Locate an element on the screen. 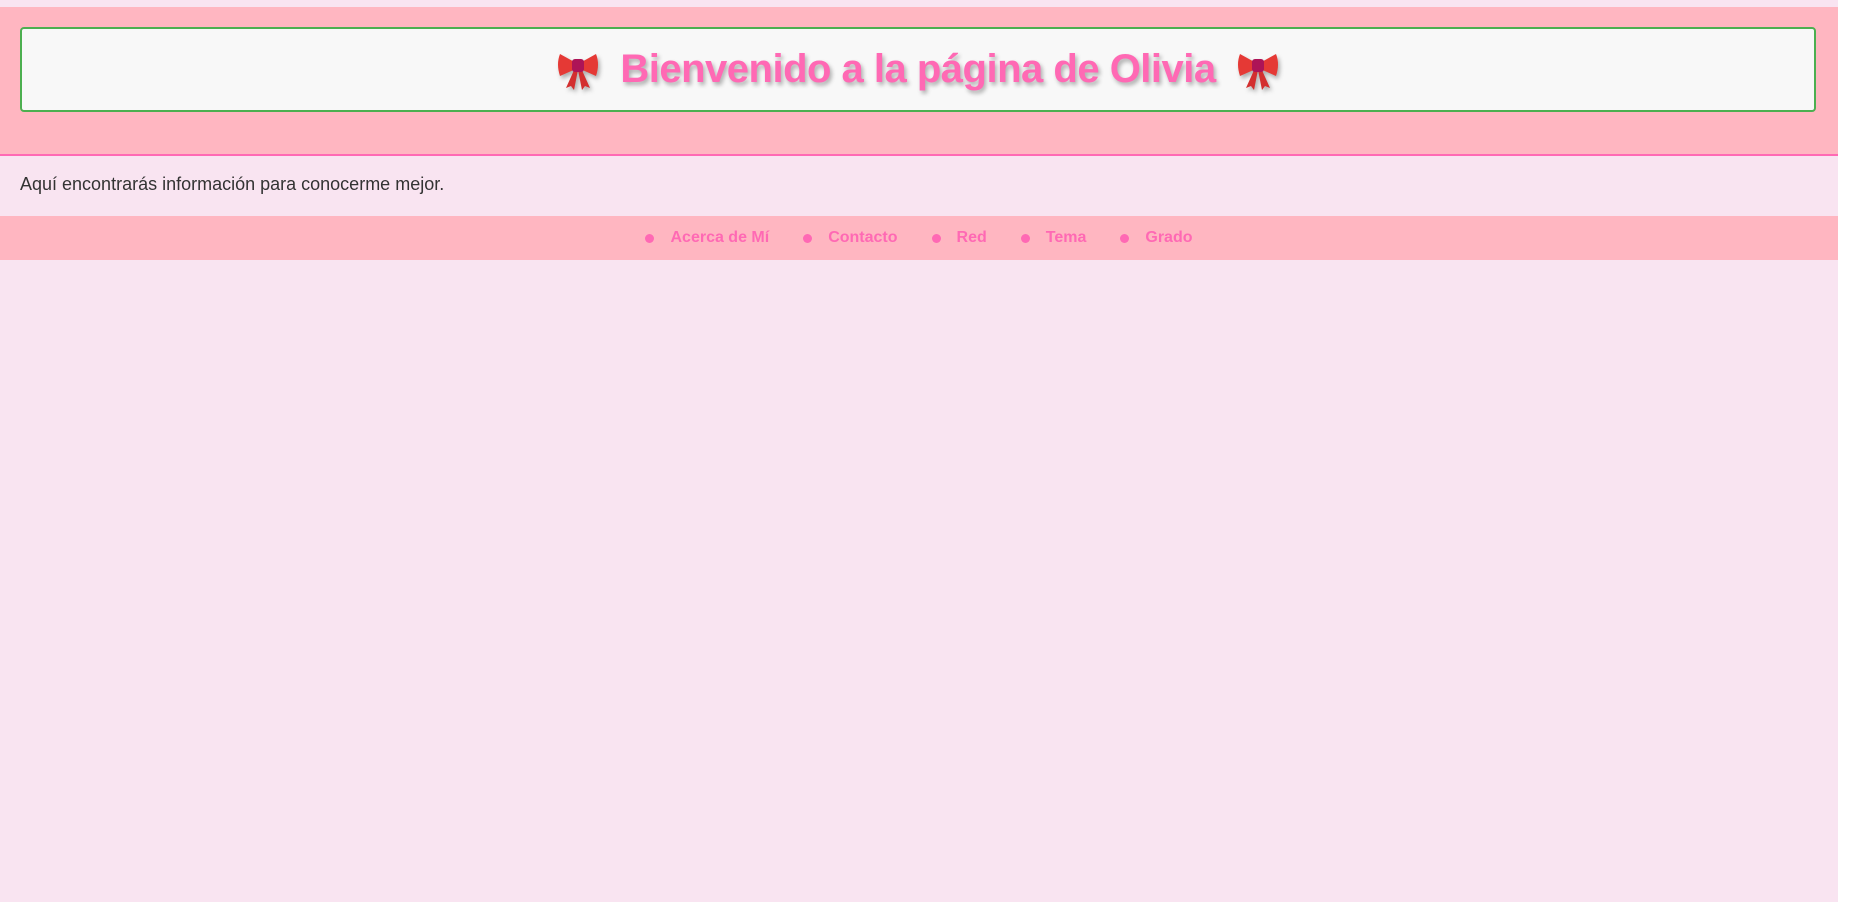  page-title: Bienvenido a la página de Olivia is located at coordinates (918, 69).